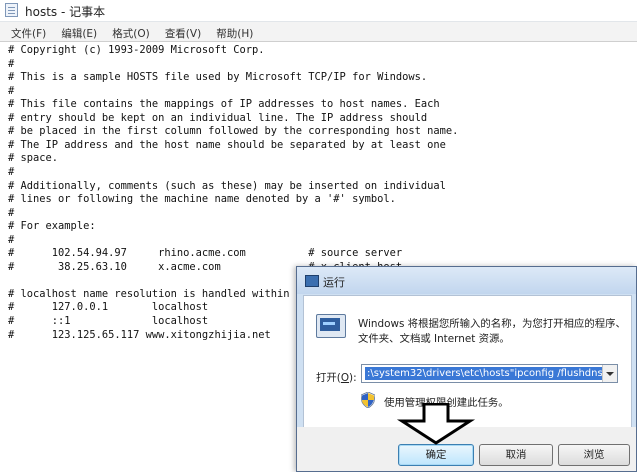  What do you see at coordinates (234, 33) in the screenshot?
I see `menu-help: 帮助(H)` at bounding box center [234, 33].